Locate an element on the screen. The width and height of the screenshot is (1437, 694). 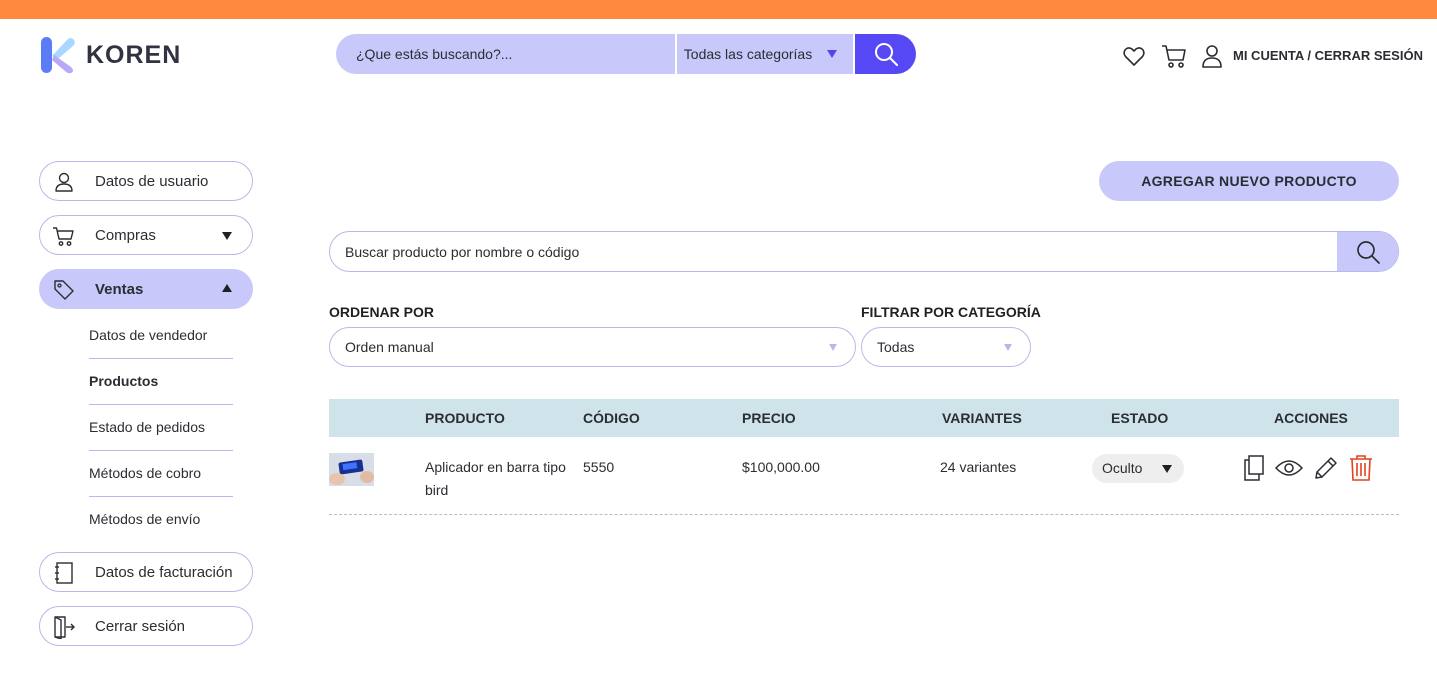
sidebar-item-label: Datos de usuario is located at coordinates (152, 181).